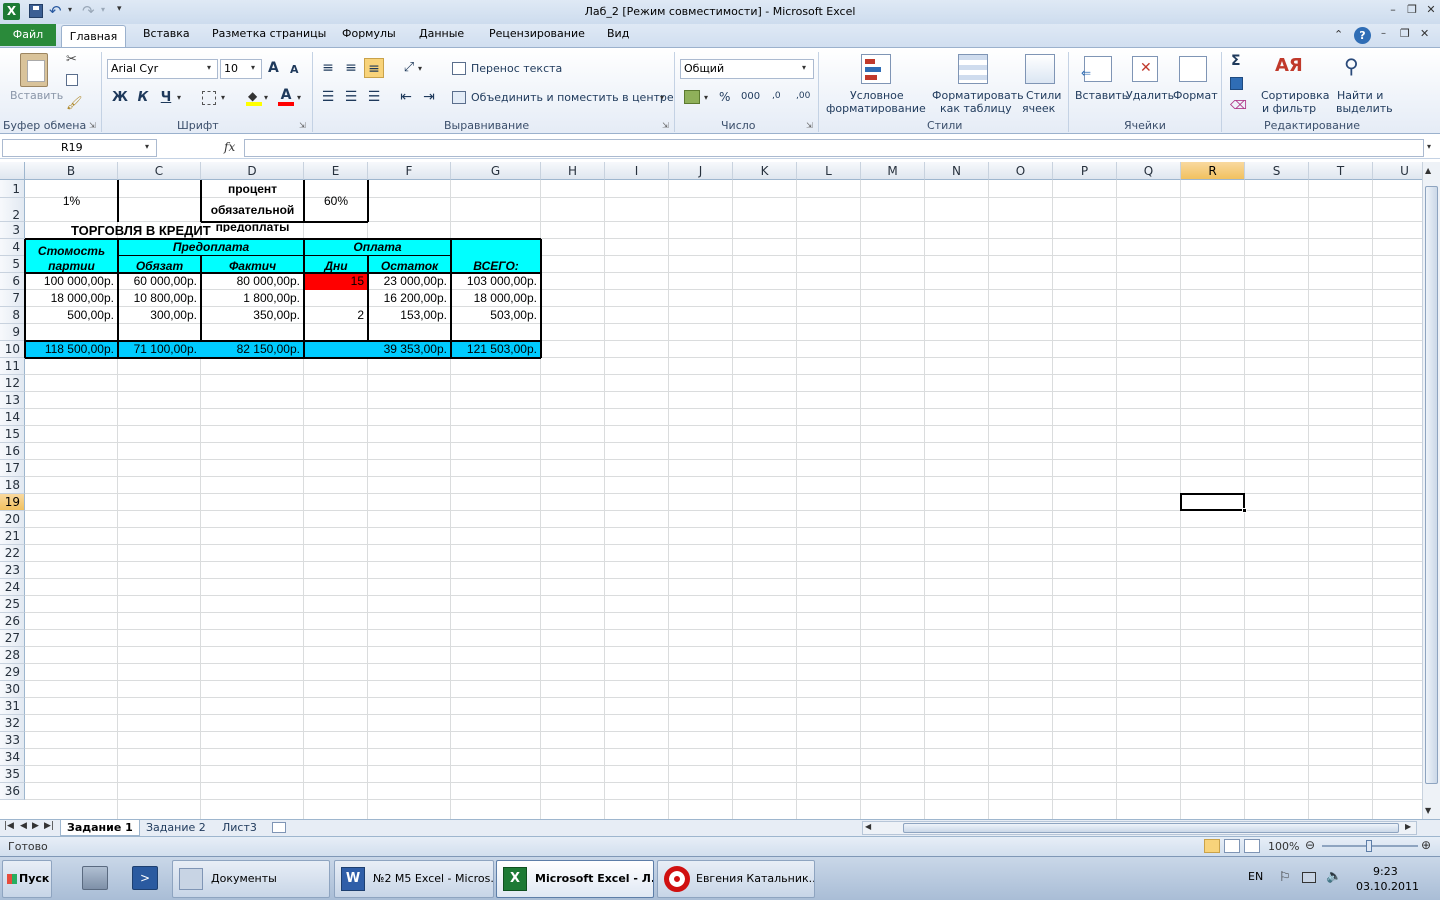 The height and width of the screenshot is (900, 1440). What do you see at coordinates (978, 95) in the screenshot?
I see `format-as-table-label-1: Форматировать` at bounding box center [978, 95].